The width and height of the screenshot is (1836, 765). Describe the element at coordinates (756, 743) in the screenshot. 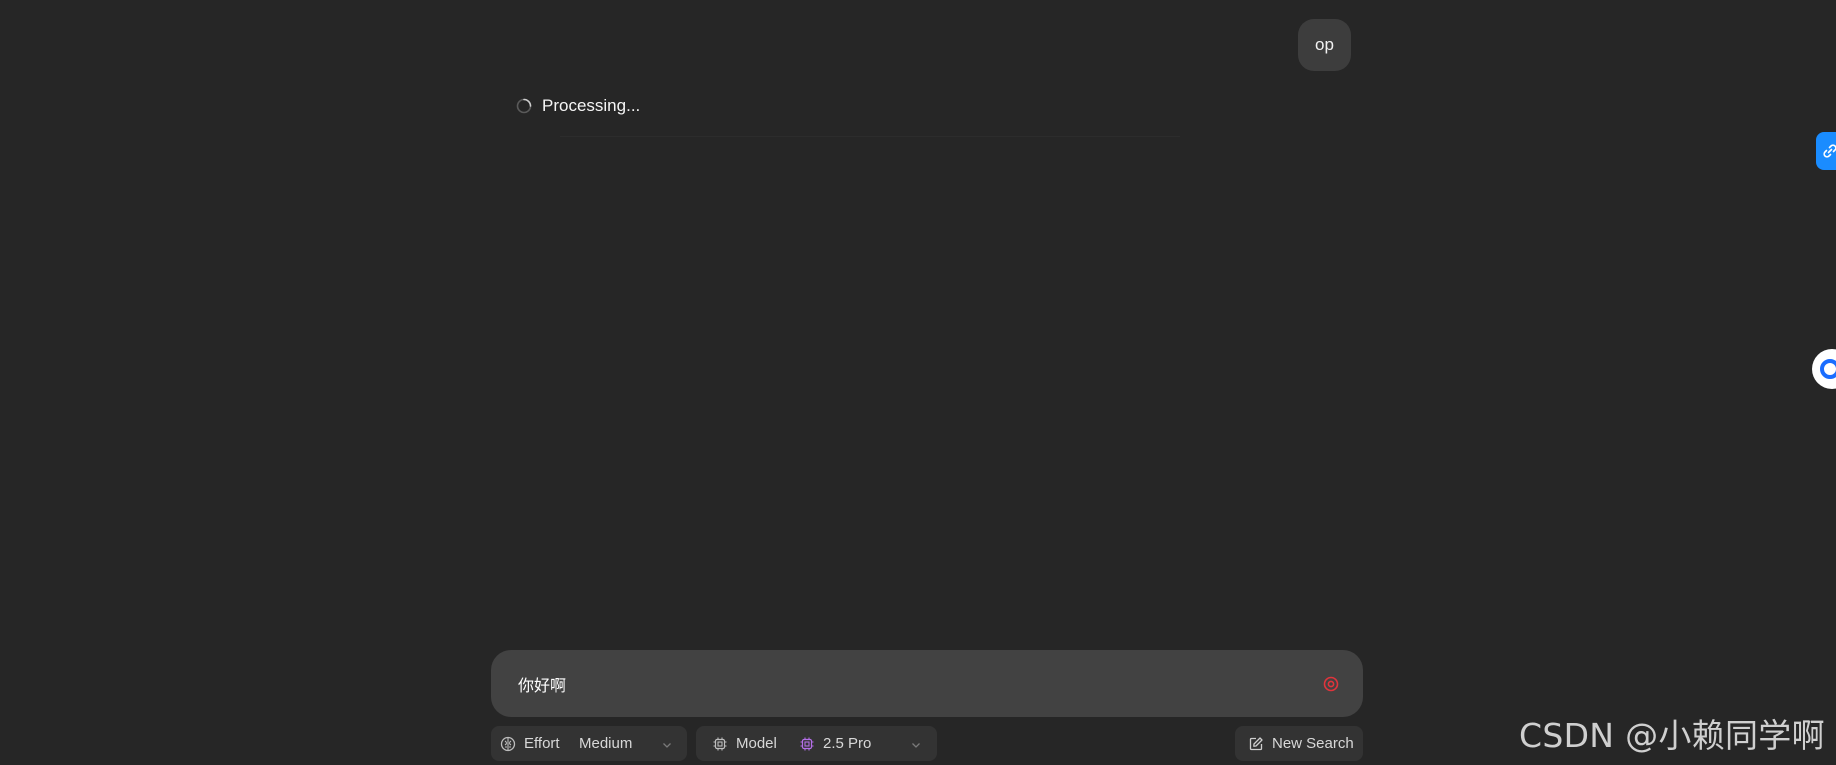

I see `model-label: Model` at that location.